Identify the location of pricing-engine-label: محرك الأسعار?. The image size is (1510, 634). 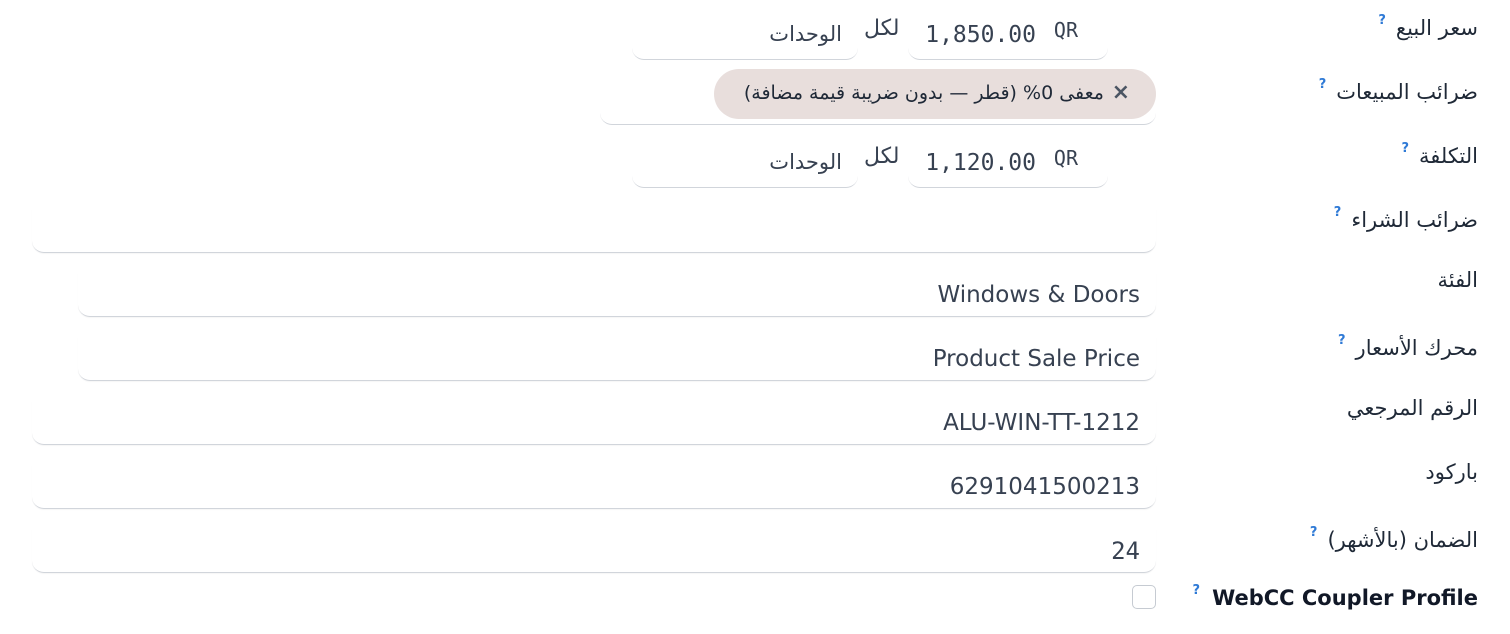
(1408, 346).